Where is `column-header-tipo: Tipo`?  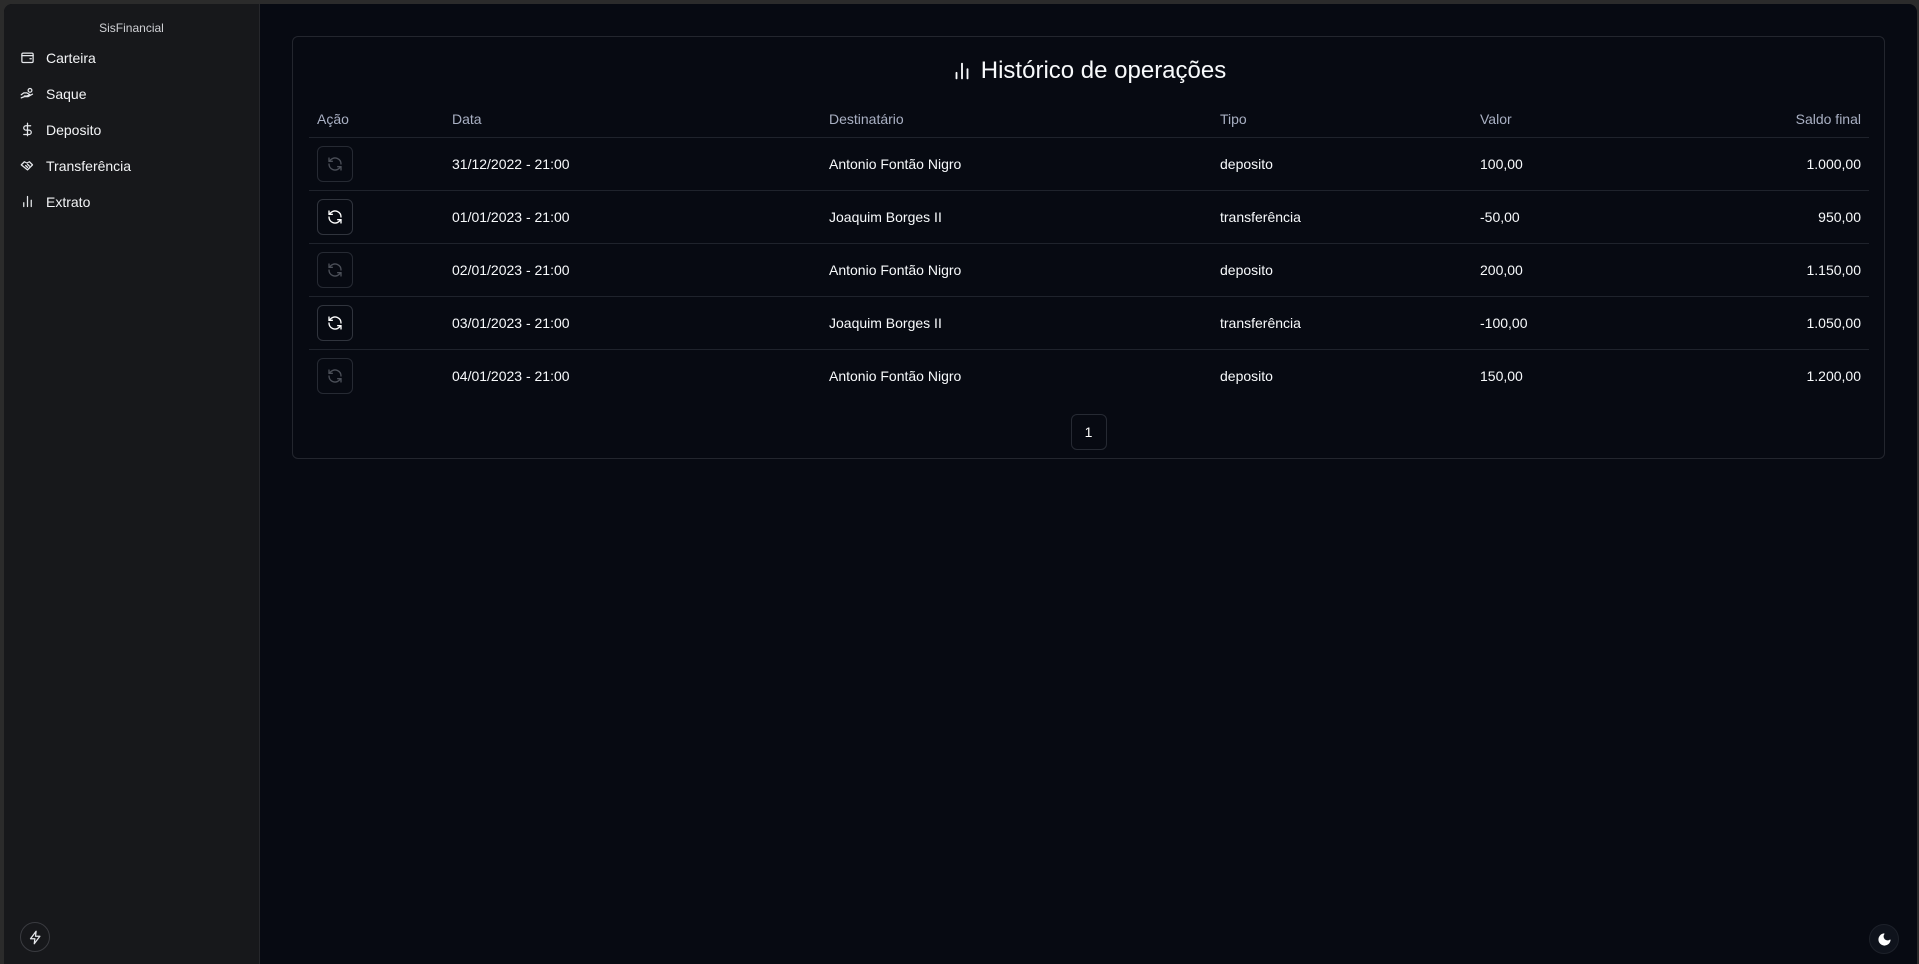 column-header-tipo: Tipo is located at coordinates (1342, 119).